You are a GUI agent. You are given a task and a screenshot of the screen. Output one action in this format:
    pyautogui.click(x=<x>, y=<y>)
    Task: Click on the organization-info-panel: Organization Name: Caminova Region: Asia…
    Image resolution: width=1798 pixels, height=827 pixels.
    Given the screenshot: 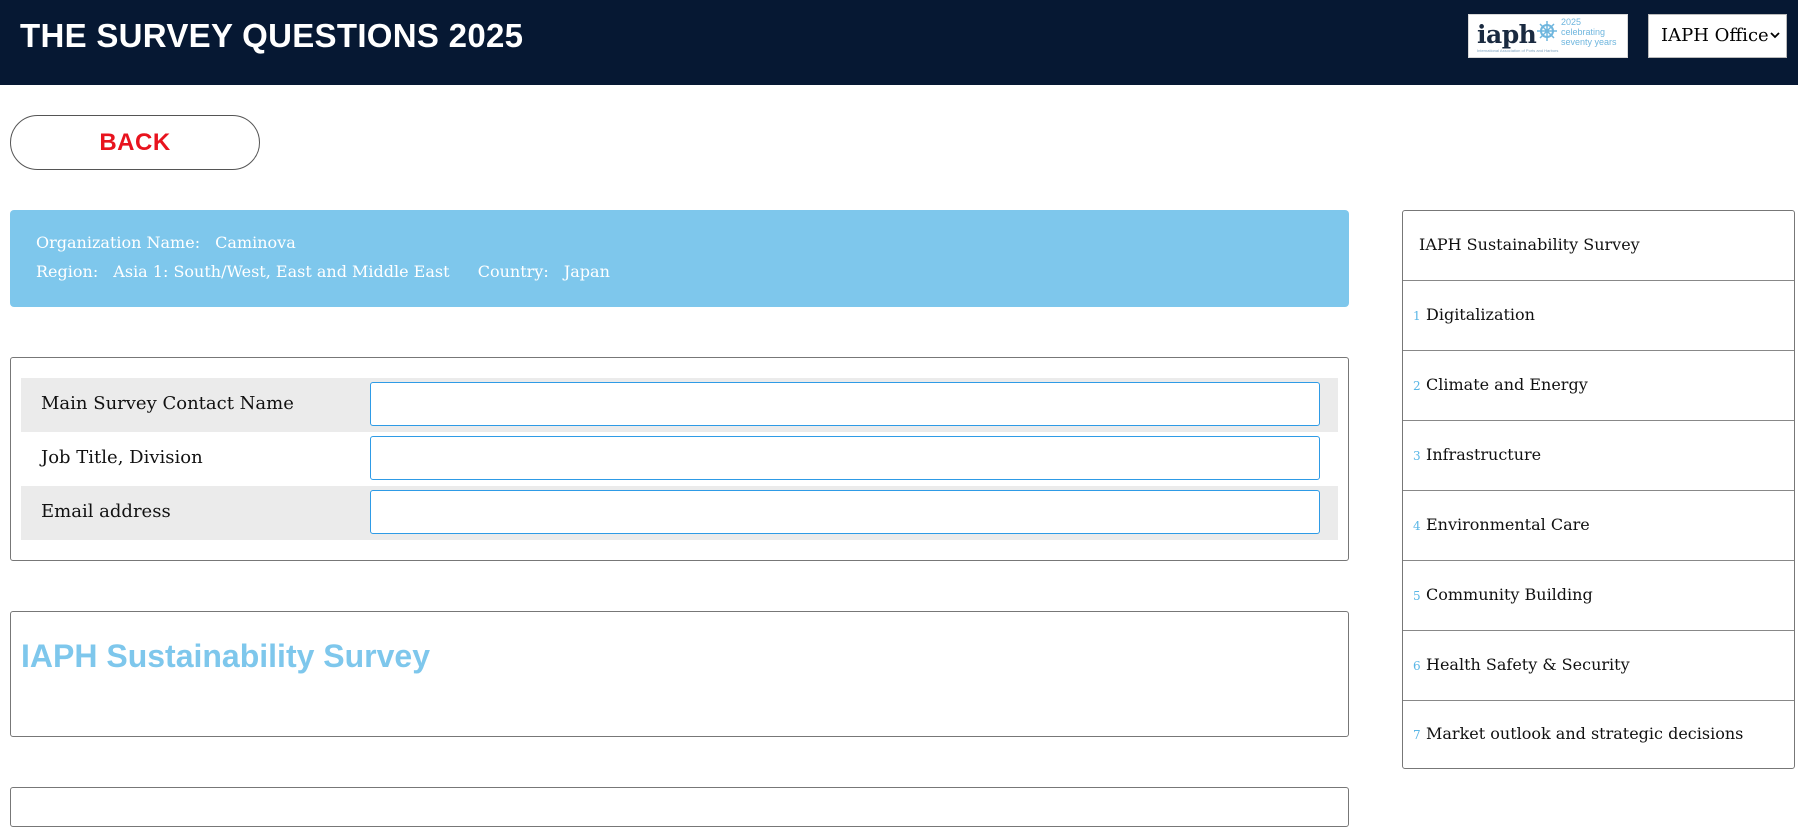 What is the action you would take?
    pyautogui.click(x=679, y=258)
    